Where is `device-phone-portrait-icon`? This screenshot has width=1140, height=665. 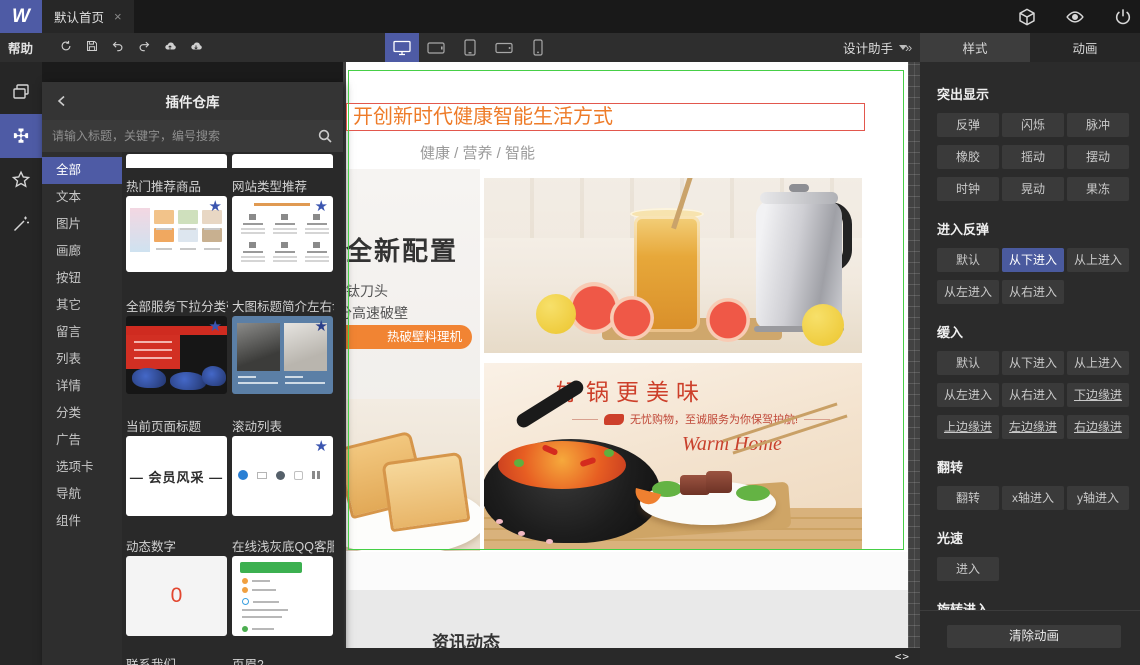
device-phone-portrait-icon is located at coordinates (538, 47).